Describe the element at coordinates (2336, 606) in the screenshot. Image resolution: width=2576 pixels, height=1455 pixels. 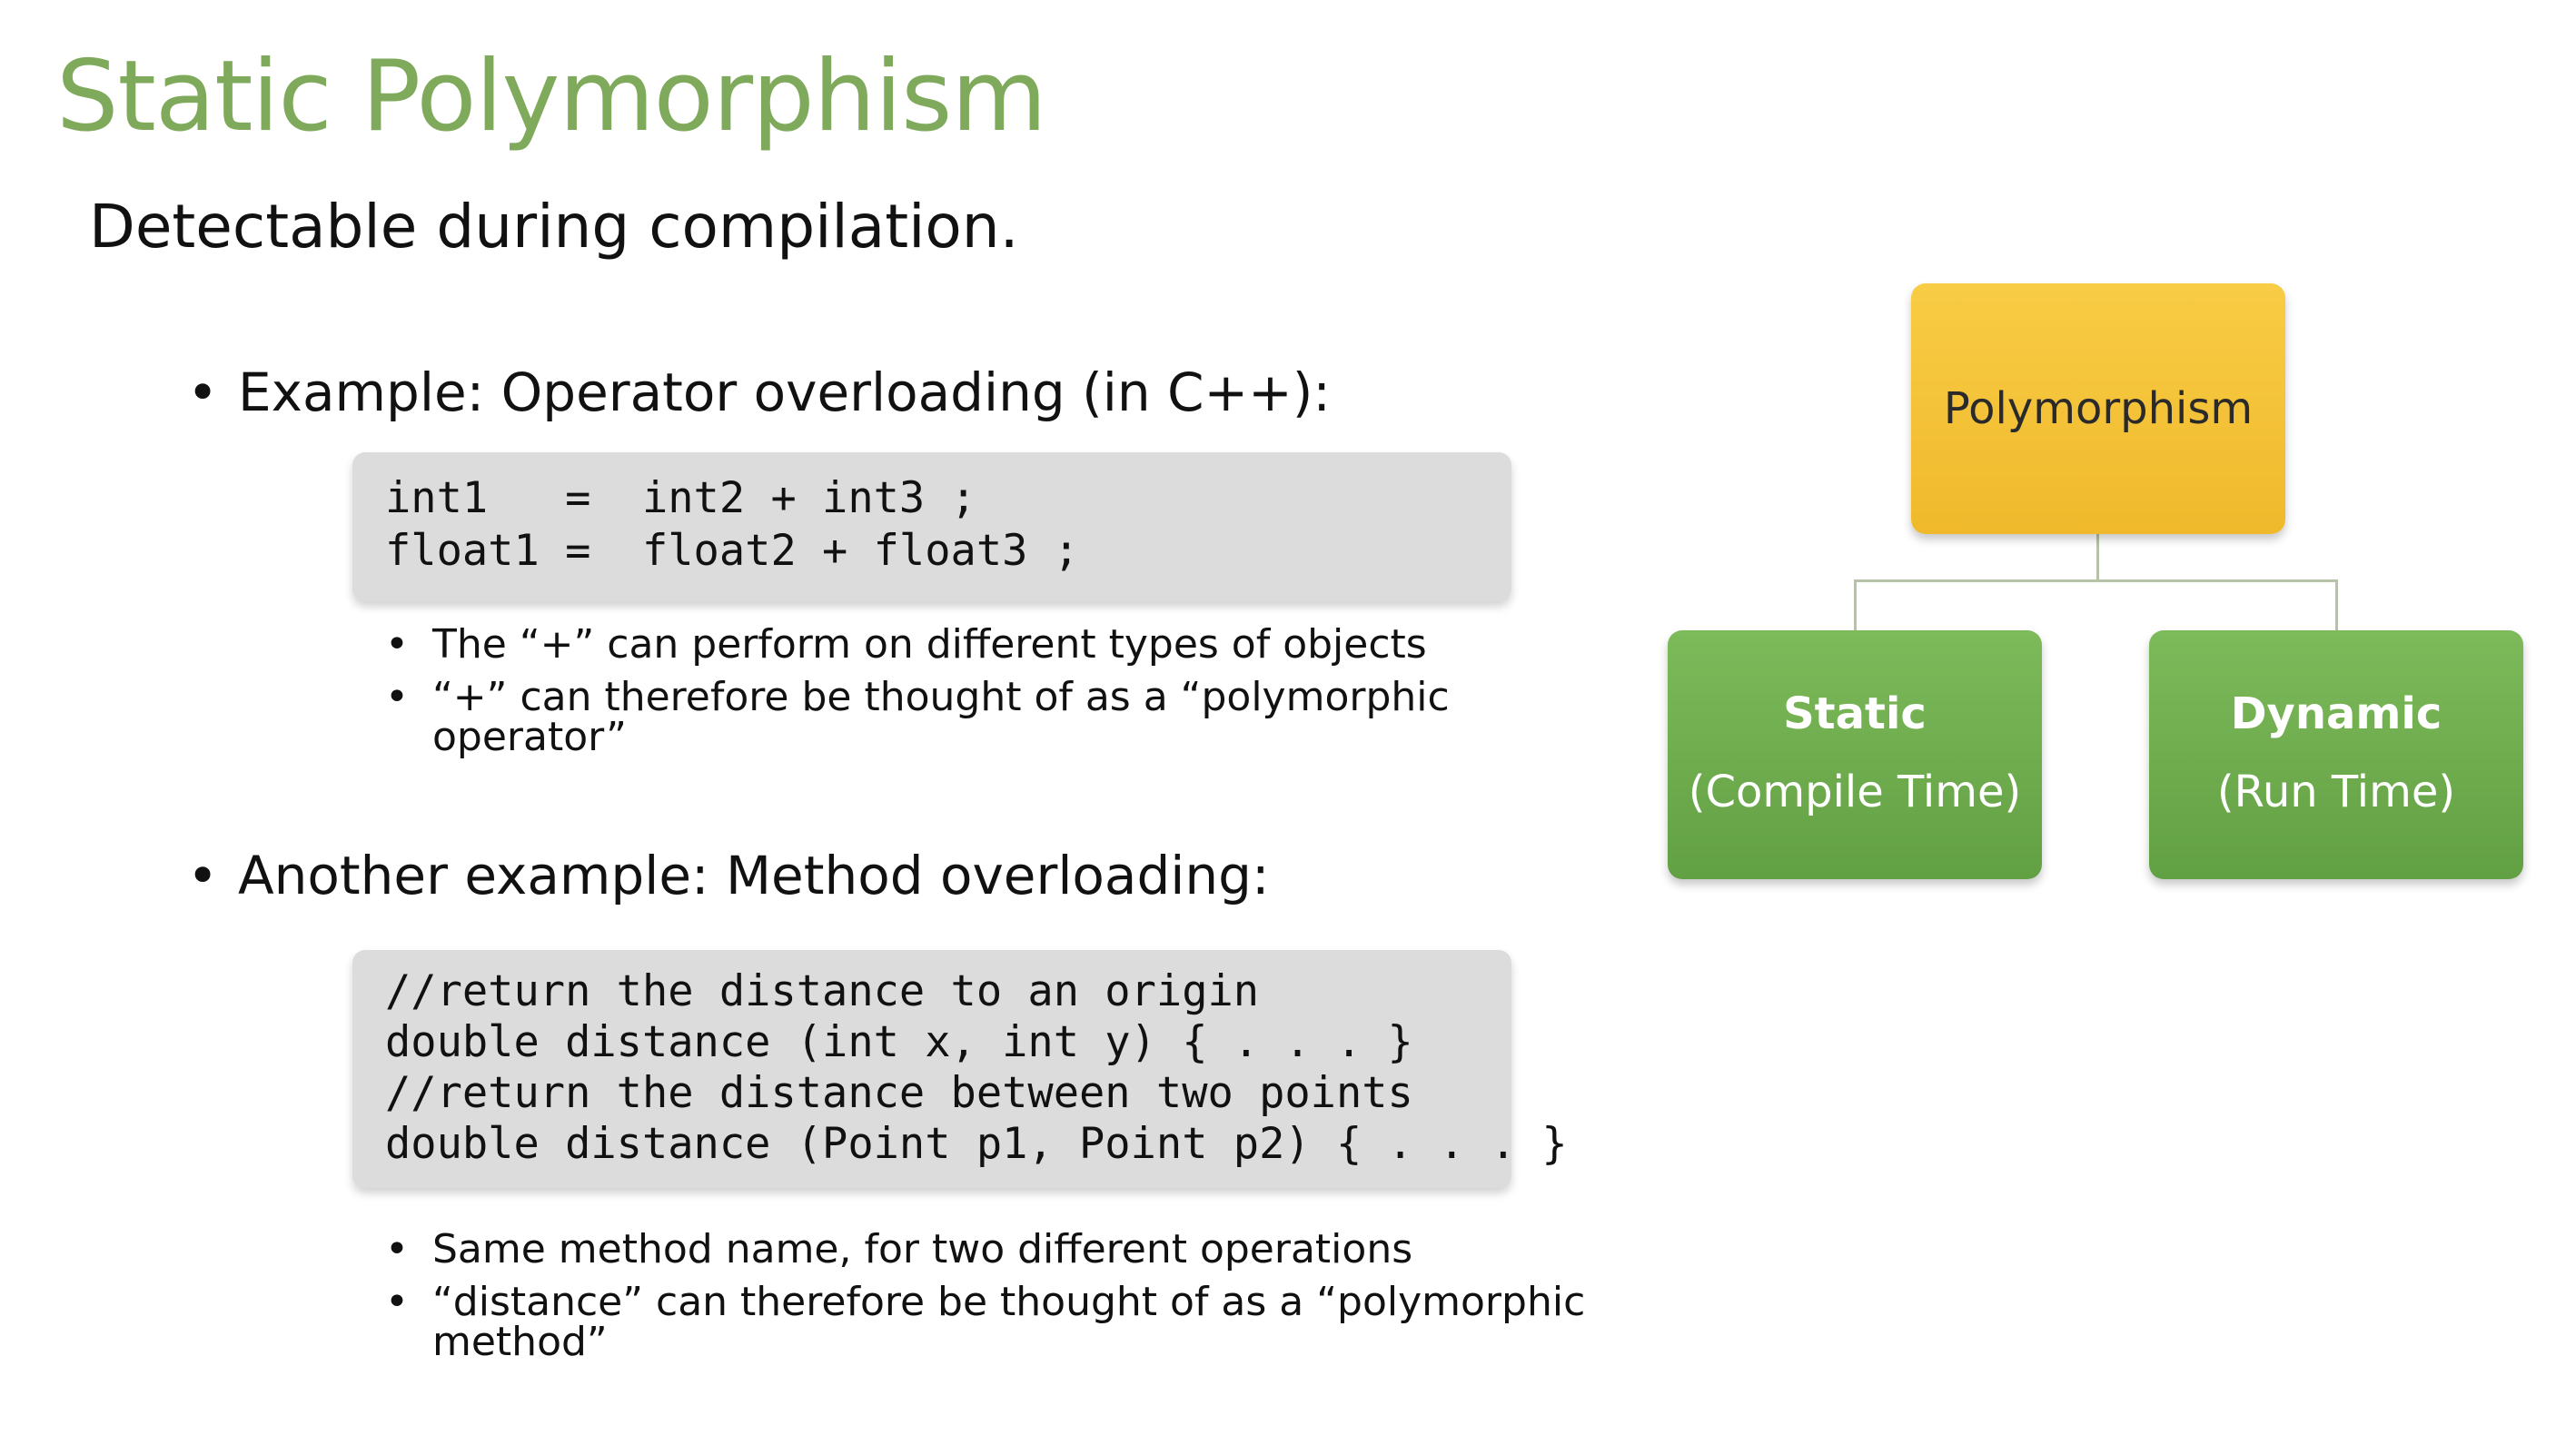
I see `connector-vertical-right` at that location.